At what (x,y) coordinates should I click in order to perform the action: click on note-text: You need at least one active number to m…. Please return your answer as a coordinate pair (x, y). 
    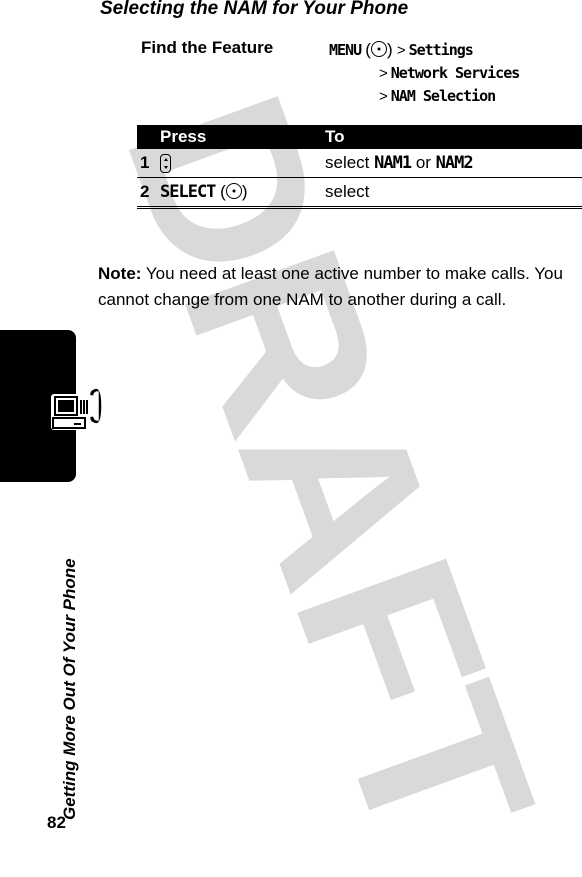
    Looking at the image, I should click on (330, 286).